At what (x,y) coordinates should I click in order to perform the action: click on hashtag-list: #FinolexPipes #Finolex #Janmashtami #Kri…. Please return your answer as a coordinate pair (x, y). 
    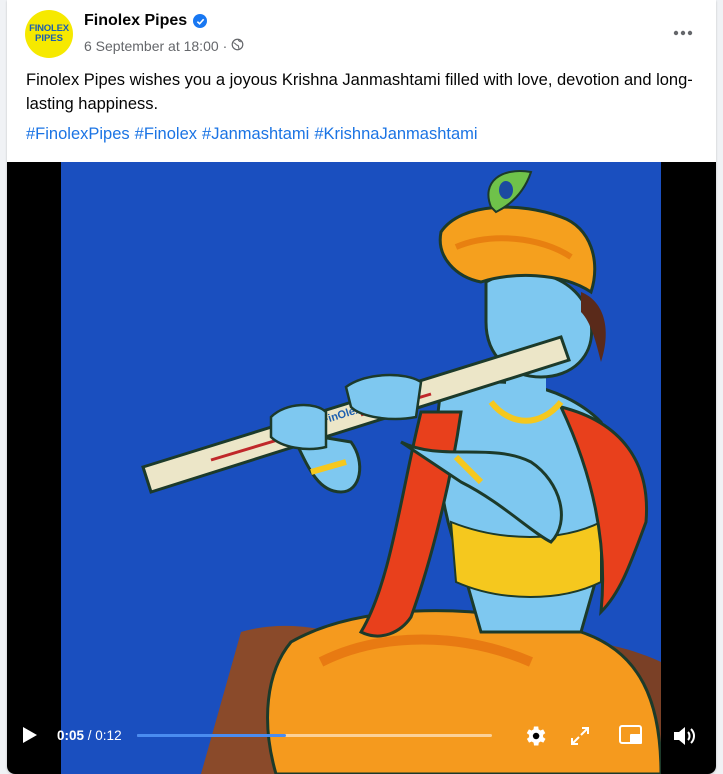
    Looking at the image, I should click on (252, 134).